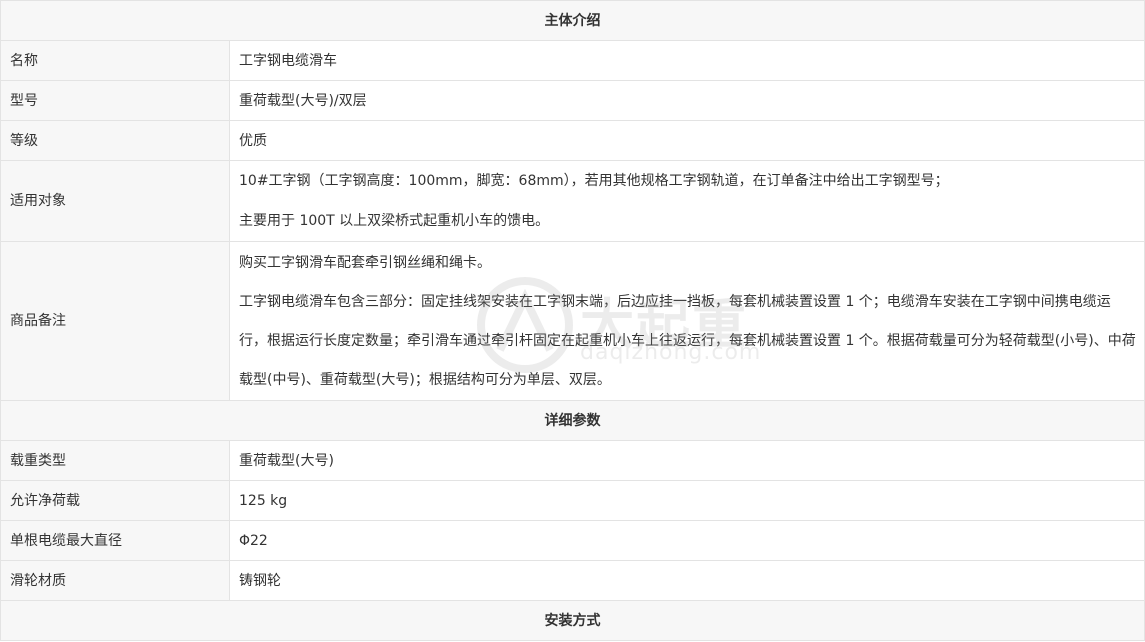 The width and height of the screenshot is (1145, 642). I want to click on table-row: 滑轮材质 铸钢轮, so click(572, 580).